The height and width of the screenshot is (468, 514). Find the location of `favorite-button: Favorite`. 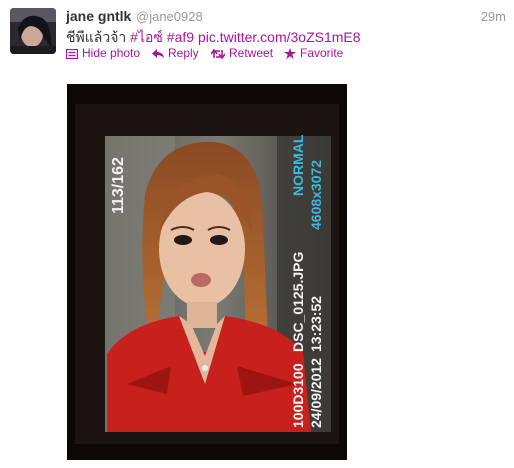

favorite-button: Favorite is located at coordinates (313, 53).